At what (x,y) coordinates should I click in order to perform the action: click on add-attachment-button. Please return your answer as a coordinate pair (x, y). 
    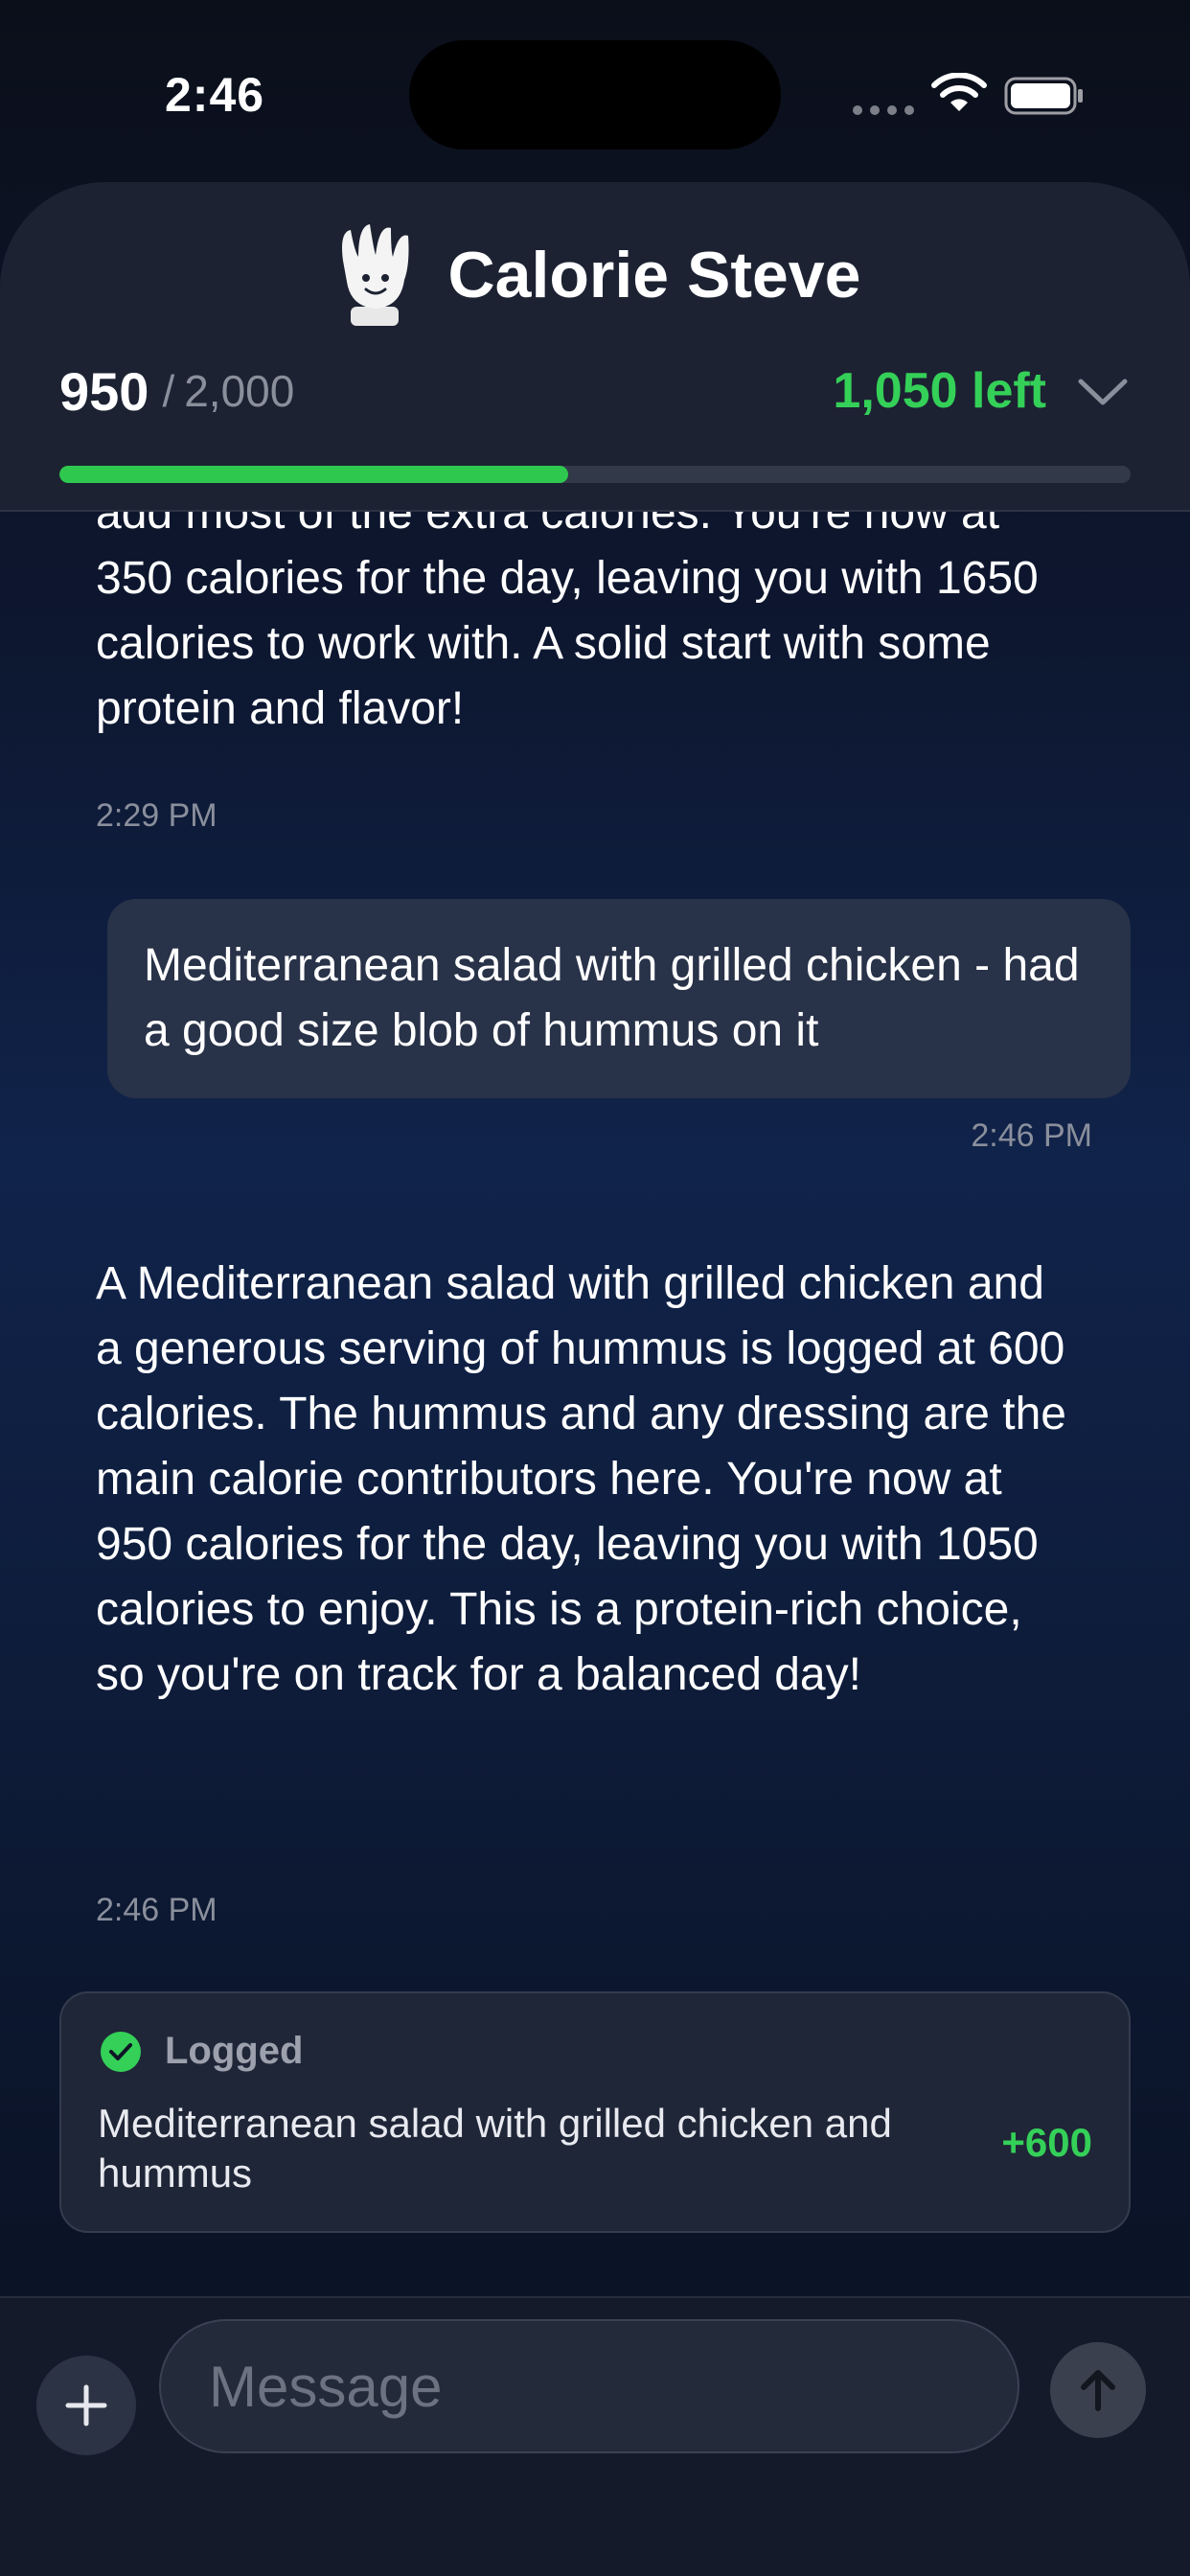
    Looking at the image, I should click on (86, 2405).